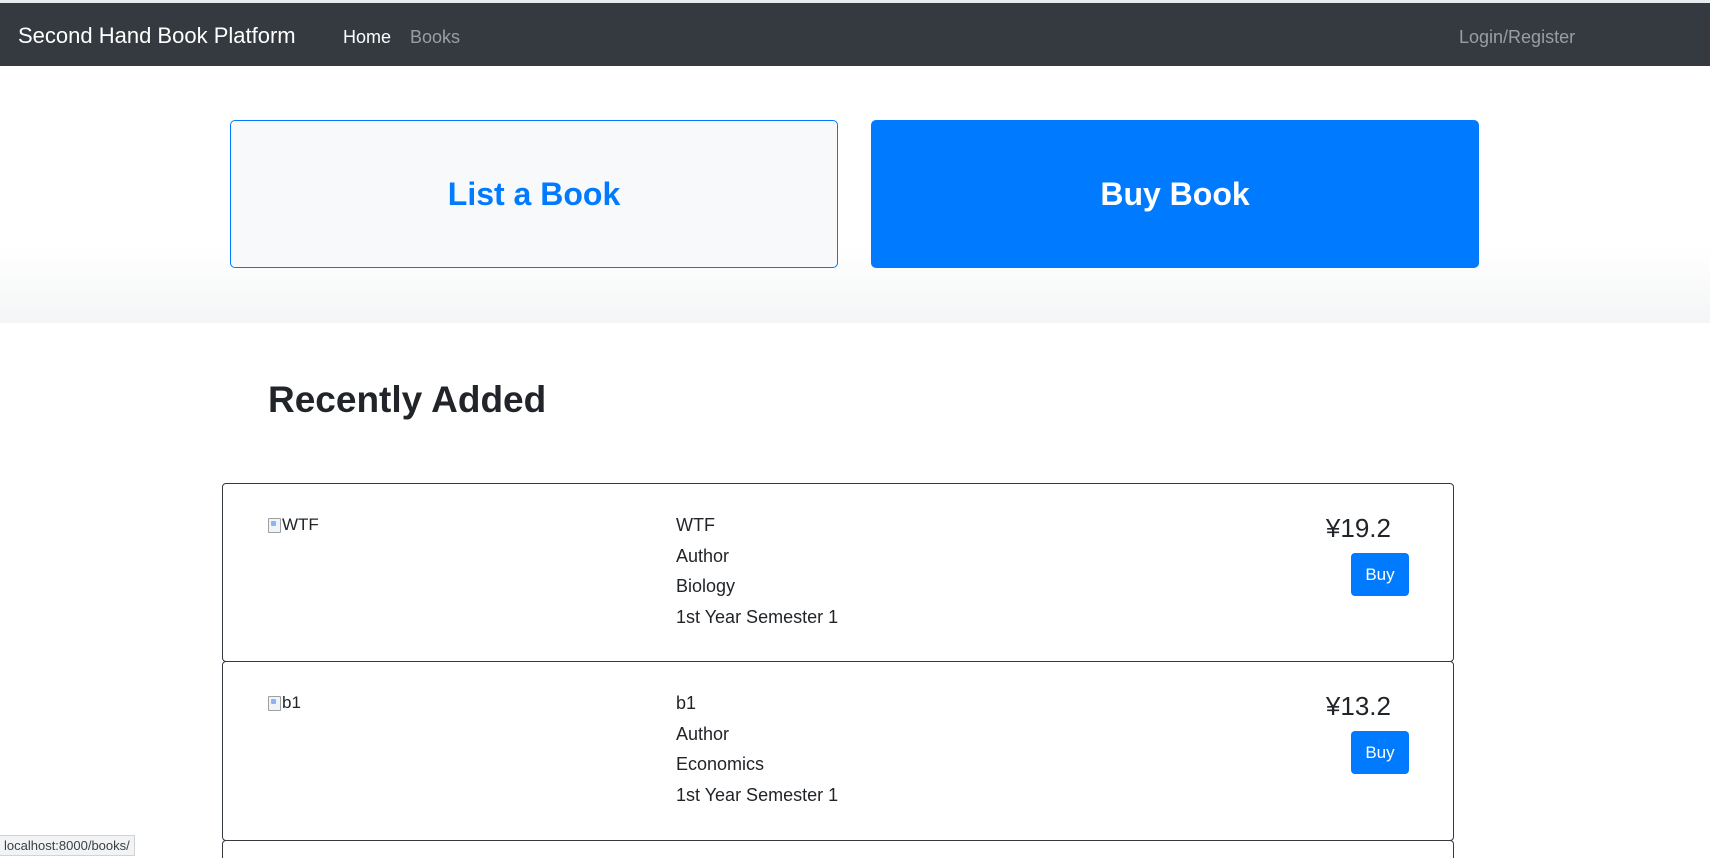  Describe the element at coordinates (838, 849) in the screenshot. I see `book-card-partial` at that location.